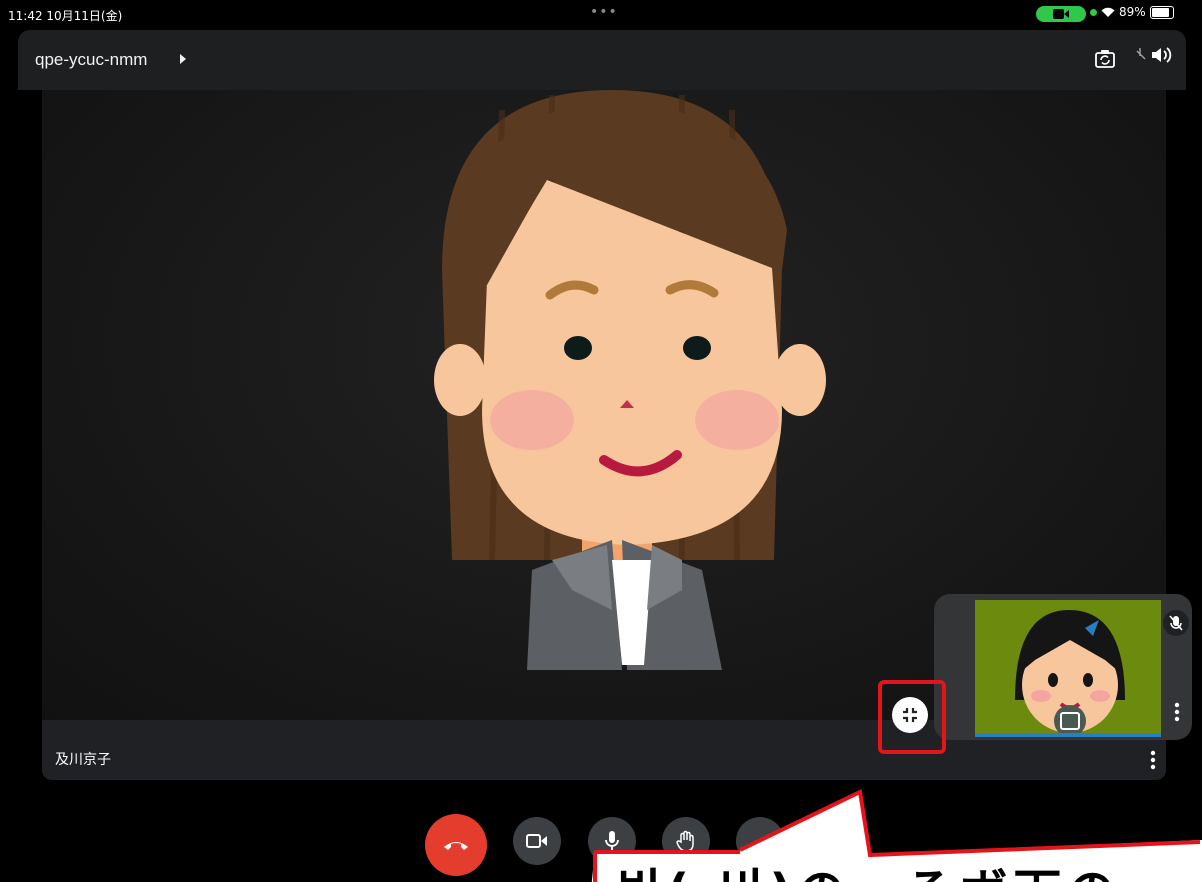 The width and height of the screenshot is (1202, 882). I want to click on meeting-header: qpe-ycuc-nmm, so click(602, 60).